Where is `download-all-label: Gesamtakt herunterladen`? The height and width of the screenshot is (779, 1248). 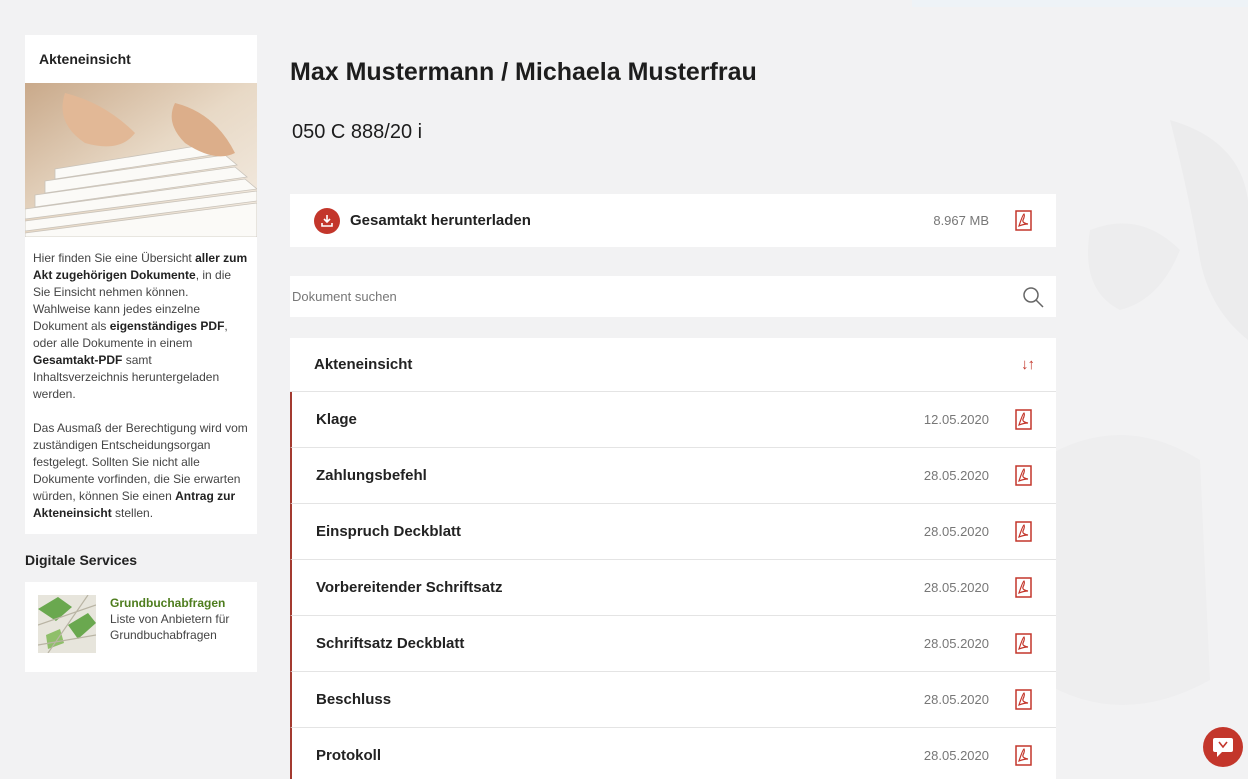
download-all-label: Gesamtakt herunterladen is located at coordinates (641, 220).